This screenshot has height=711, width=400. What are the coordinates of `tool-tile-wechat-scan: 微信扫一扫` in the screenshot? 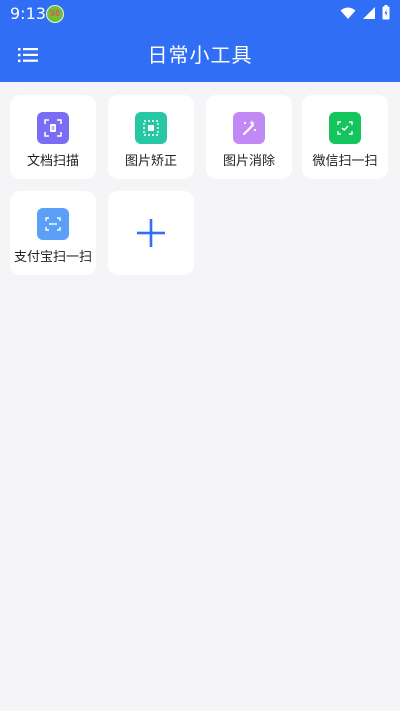 It's located at (345, 137).